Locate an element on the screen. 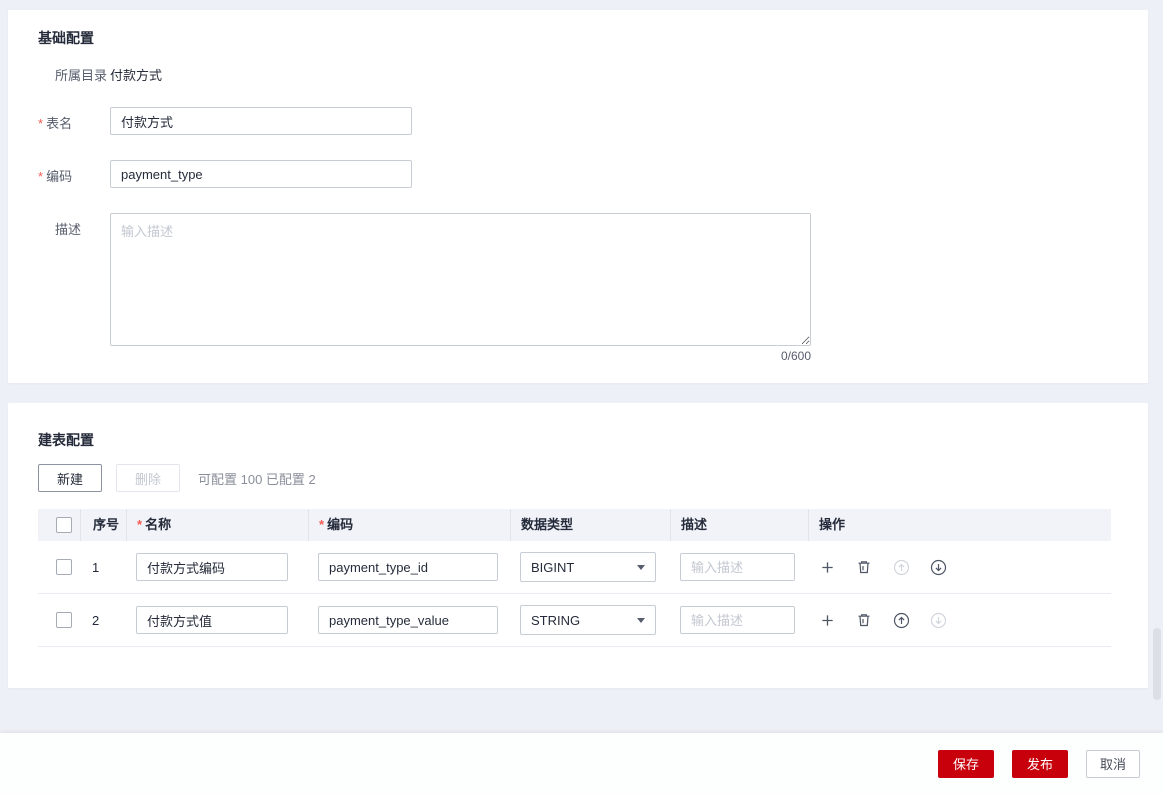 This screenshot has height=794, width=1163. header-ops: 操作 is located at coordinates (959, 525).